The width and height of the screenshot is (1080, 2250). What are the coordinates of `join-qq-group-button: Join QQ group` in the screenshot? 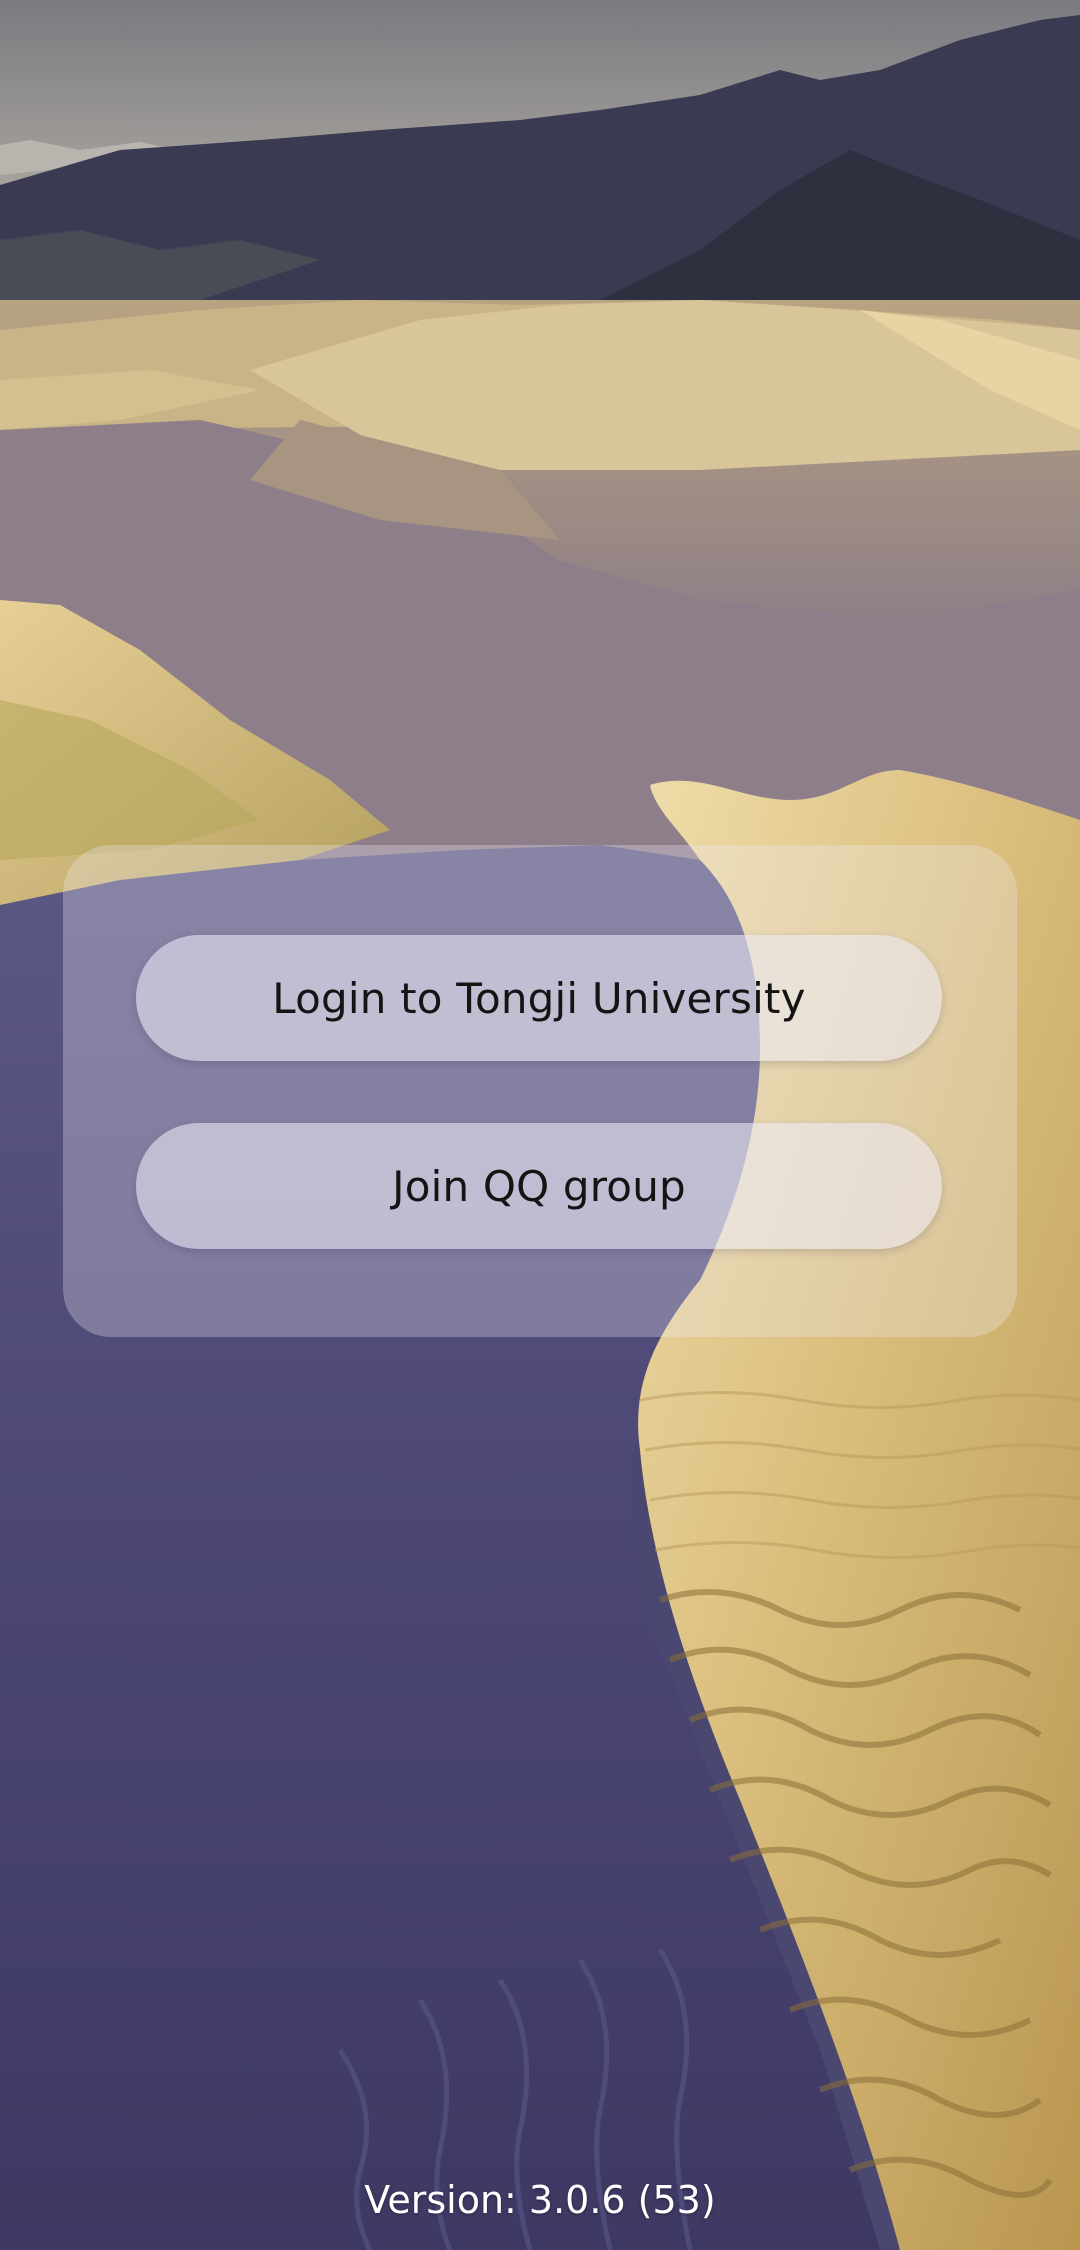 It's located at (539, 1186).